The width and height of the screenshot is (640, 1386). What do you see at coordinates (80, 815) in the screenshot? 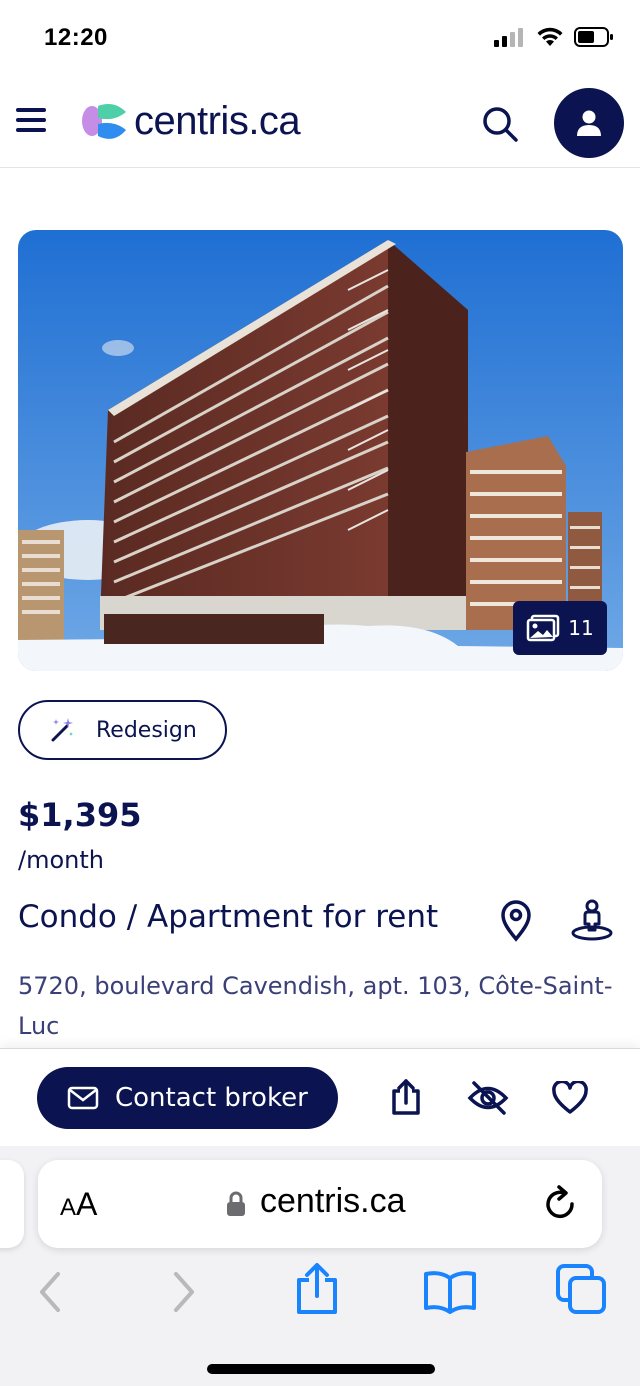
I see `listing-price: $1,395` at bounding box center [80, 815].